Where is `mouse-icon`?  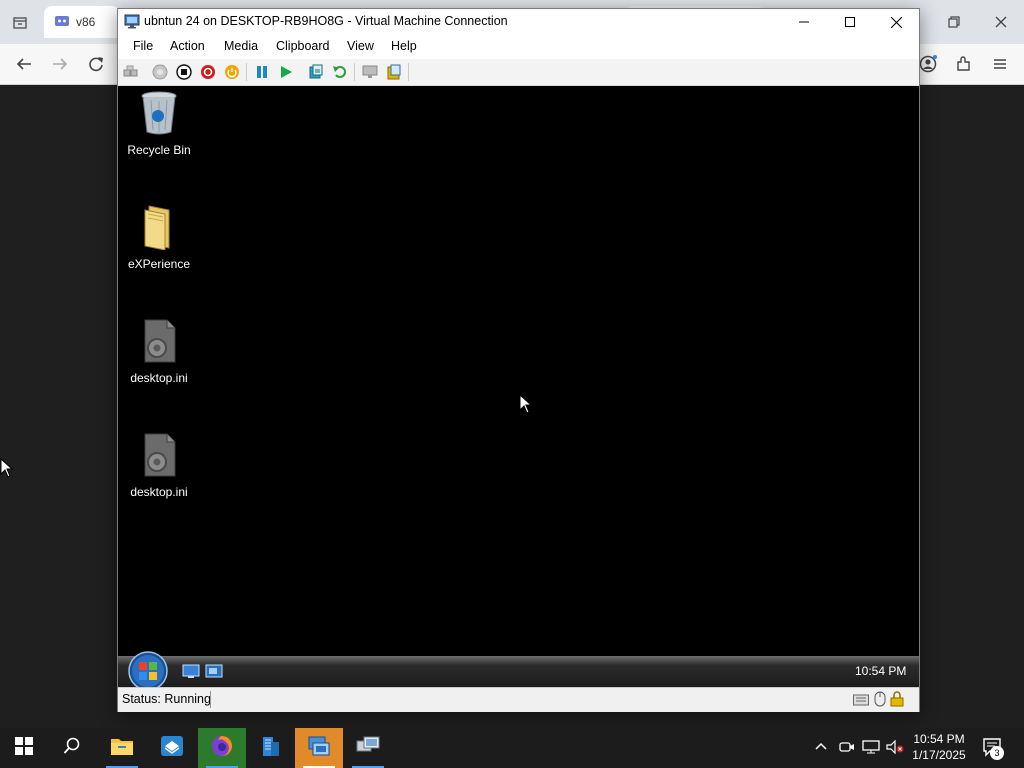 mouse-icon is located at coordinates (880, 701).